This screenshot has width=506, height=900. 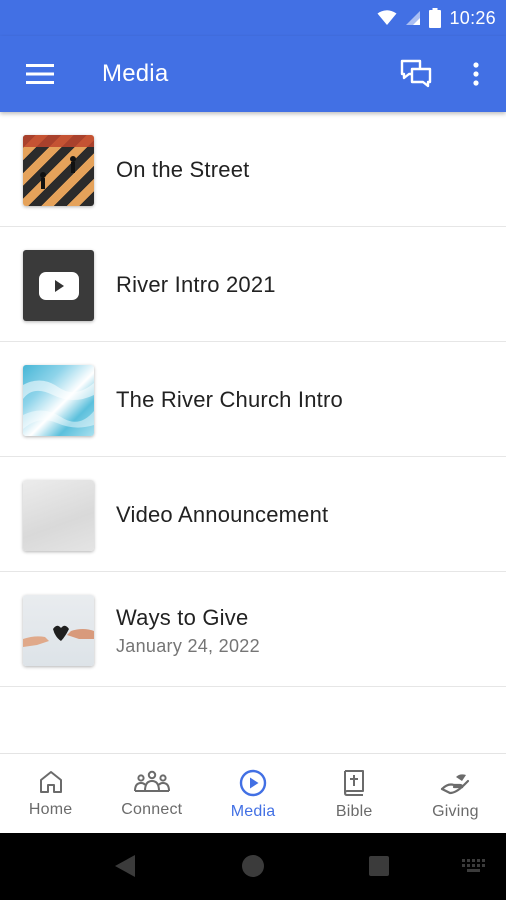 What do you see at coordinates (413, 18) in the screenshot?
I see `signal-icon` at bounding box center [413, 18].